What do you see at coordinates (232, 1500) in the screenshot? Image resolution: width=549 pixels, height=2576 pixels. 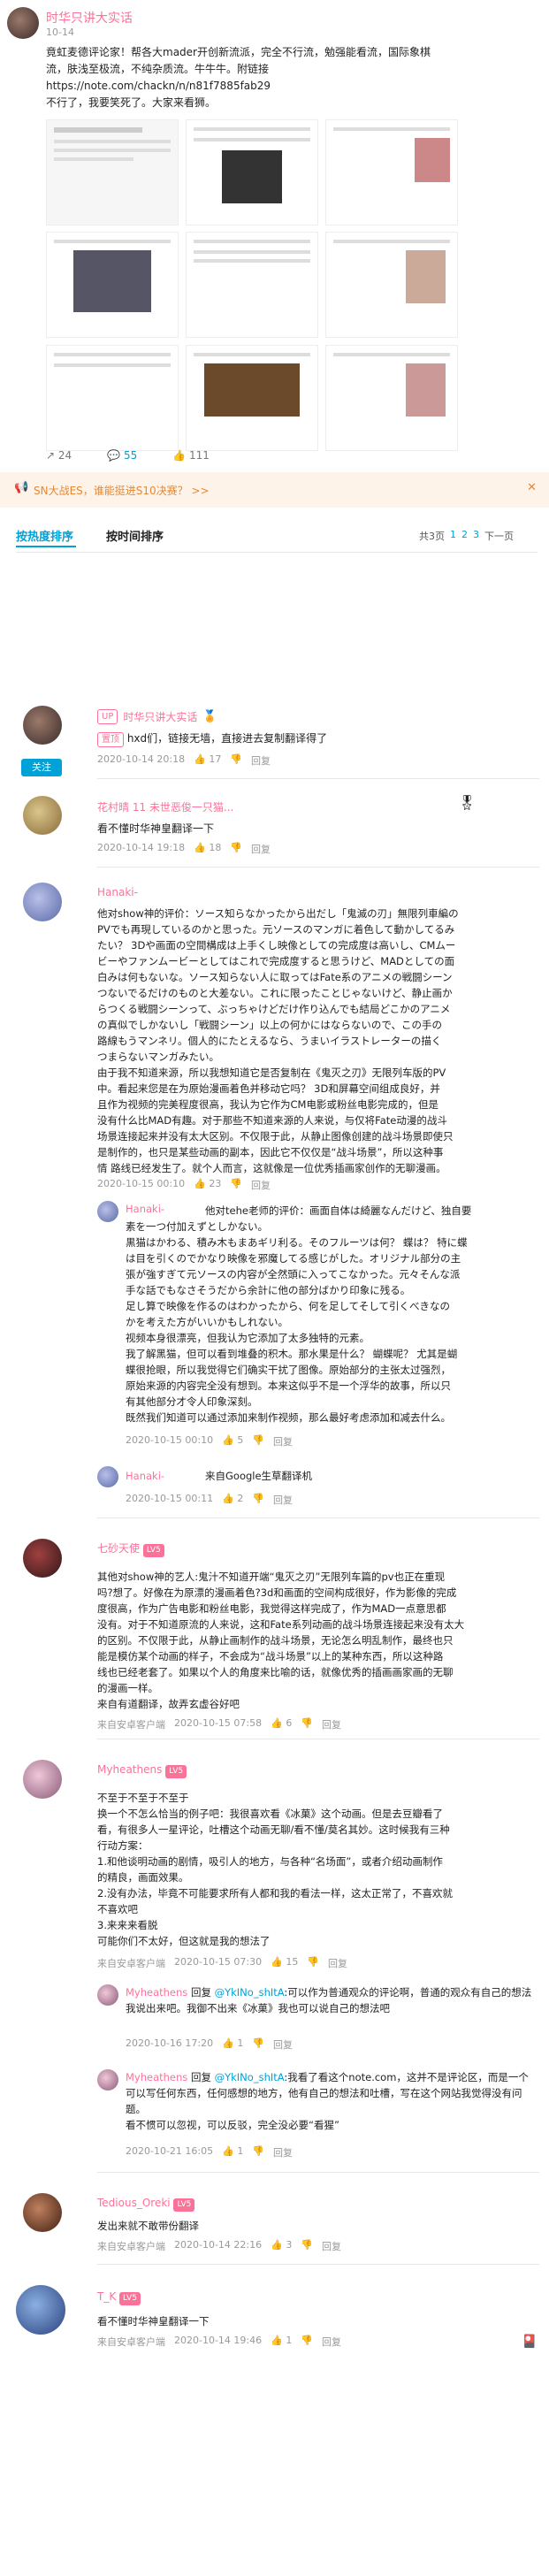 I see `comment-like: 👍 2` at bounding box center [232, 1500].